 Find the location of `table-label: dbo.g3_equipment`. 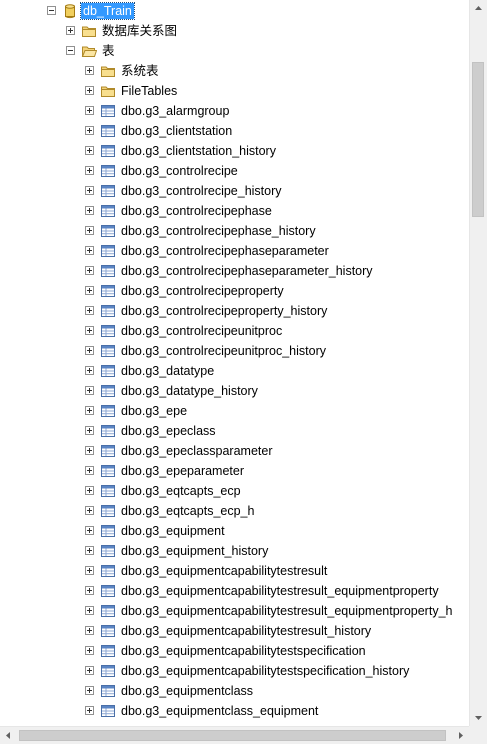

table-label: dbo.g3_equipment is located at coordinates (173, 531).